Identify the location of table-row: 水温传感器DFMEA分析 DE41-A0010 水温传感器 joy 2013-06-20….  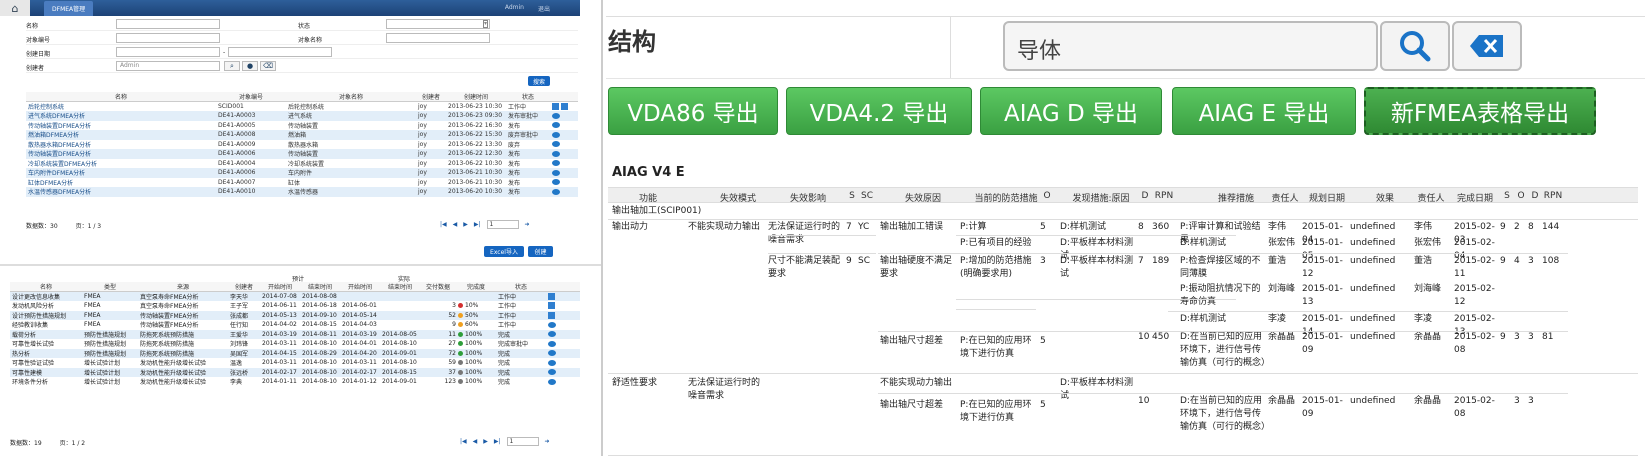
(302, 192).